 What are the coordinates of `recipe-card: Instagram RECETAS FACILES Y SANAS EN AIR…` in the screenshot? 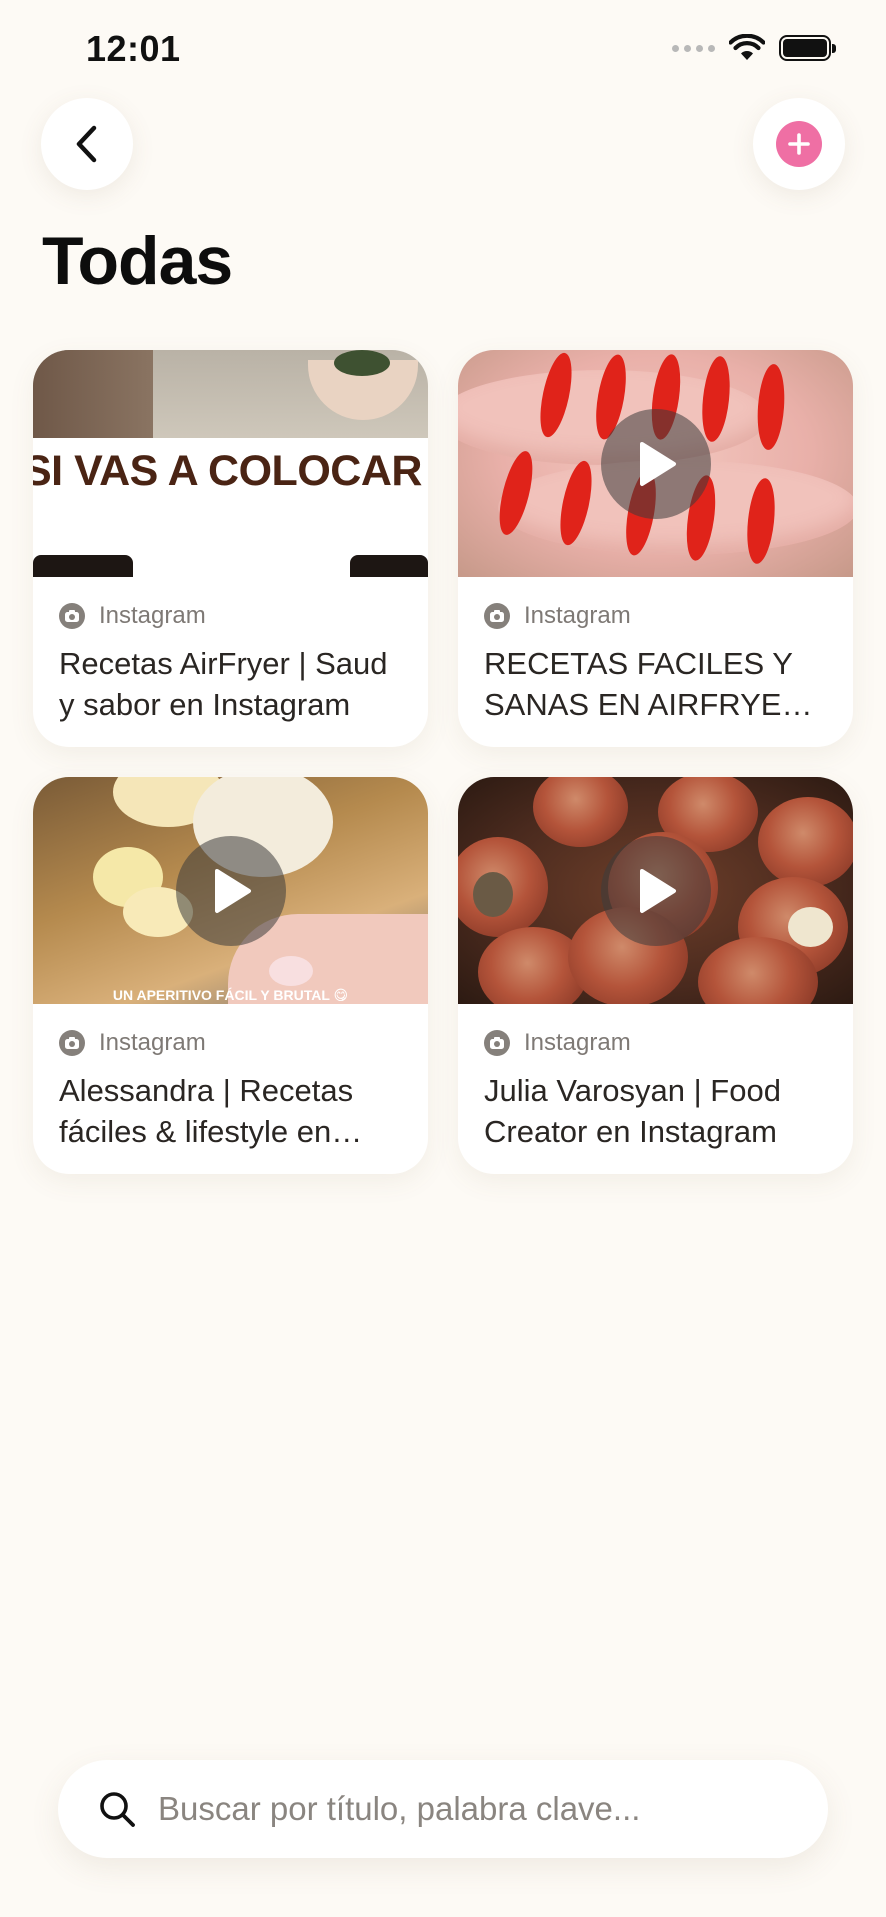 It's located at (655, 548).